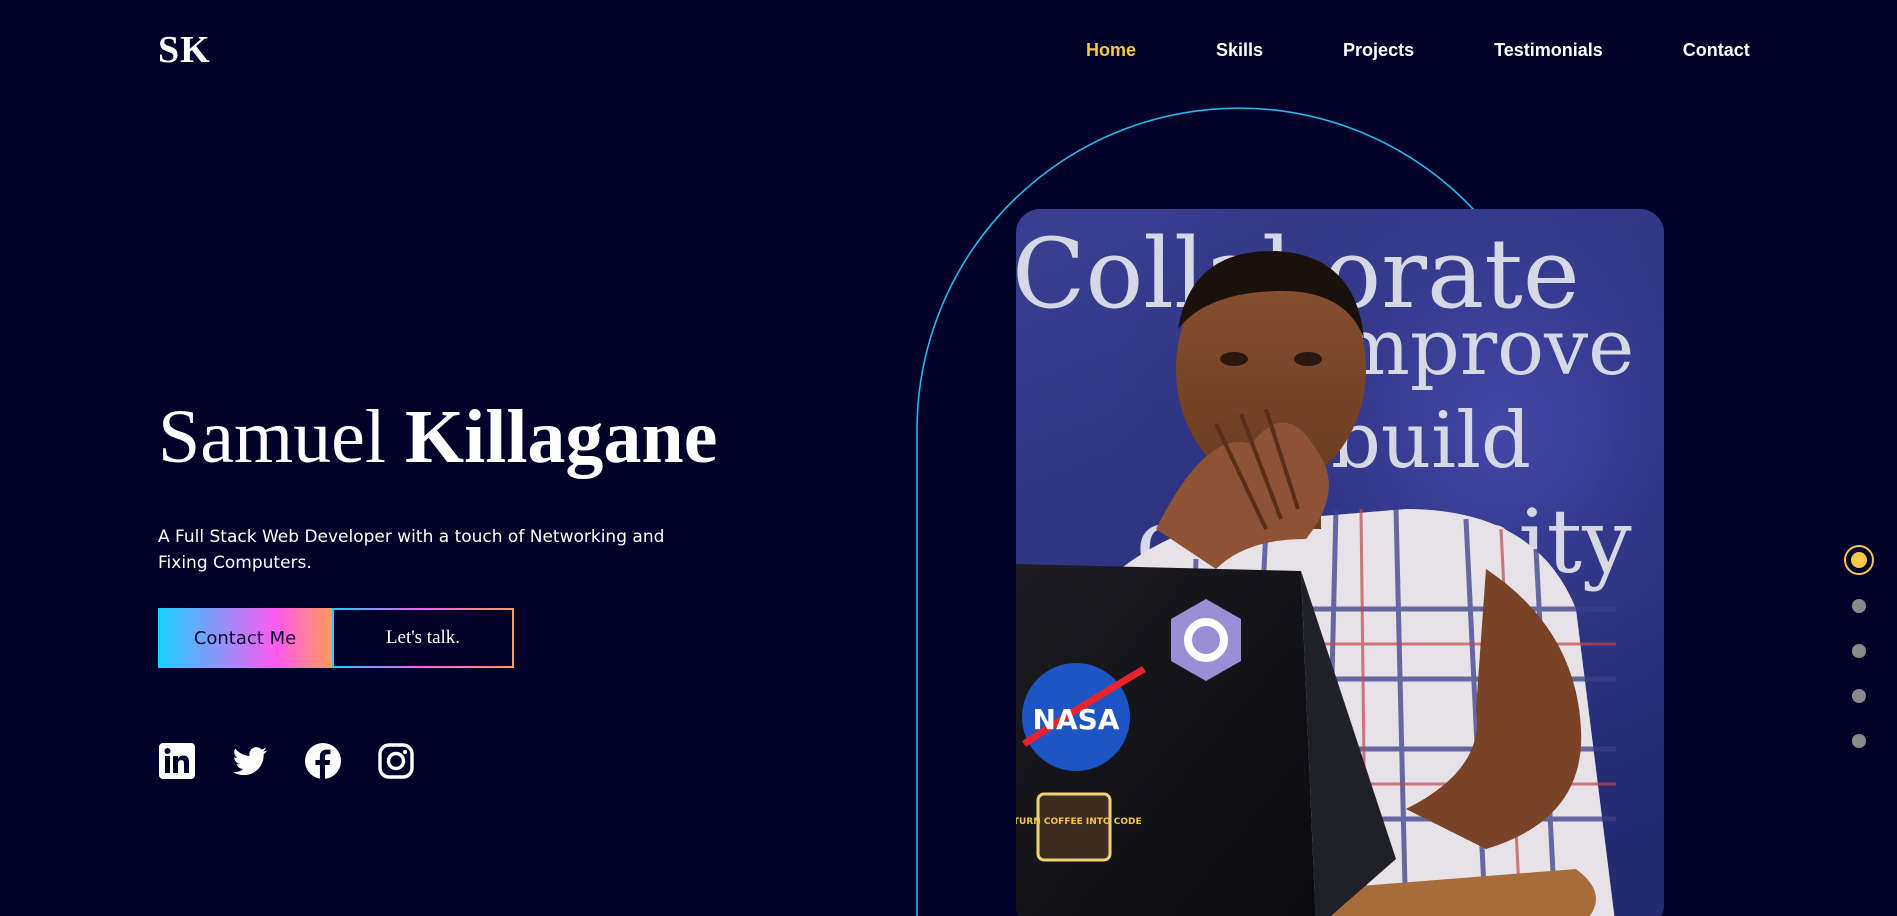 This screenshot has width=1897, height=916. Describe the element at coordinates (1239, 50) in the screenshot. I see `nav-skills: Skills` at that location.